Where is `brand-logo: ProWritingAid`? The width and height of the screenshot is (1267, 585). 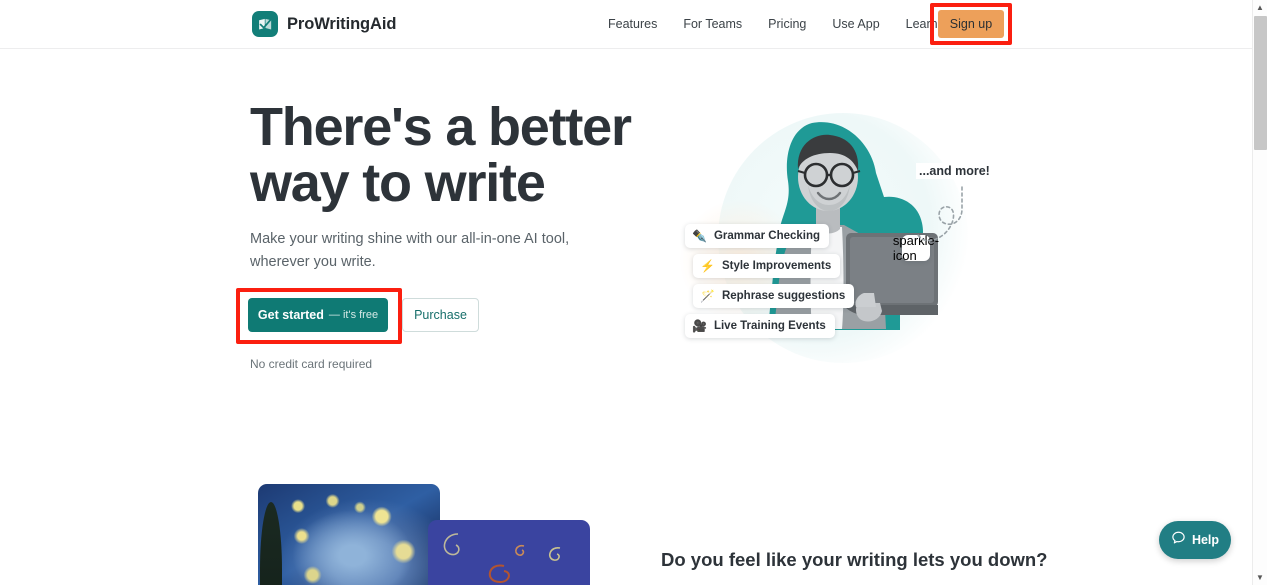
brand-logo: ProWritingAid is located at coordinates (324, 24).